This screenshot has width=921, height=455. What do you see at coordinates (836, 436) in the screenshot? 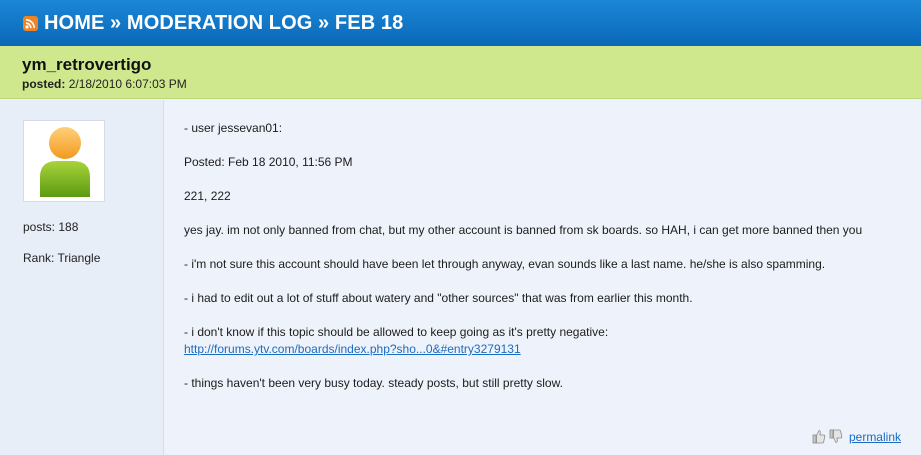
I see `thumbs-down-icon` at bounding box center [836, 436].